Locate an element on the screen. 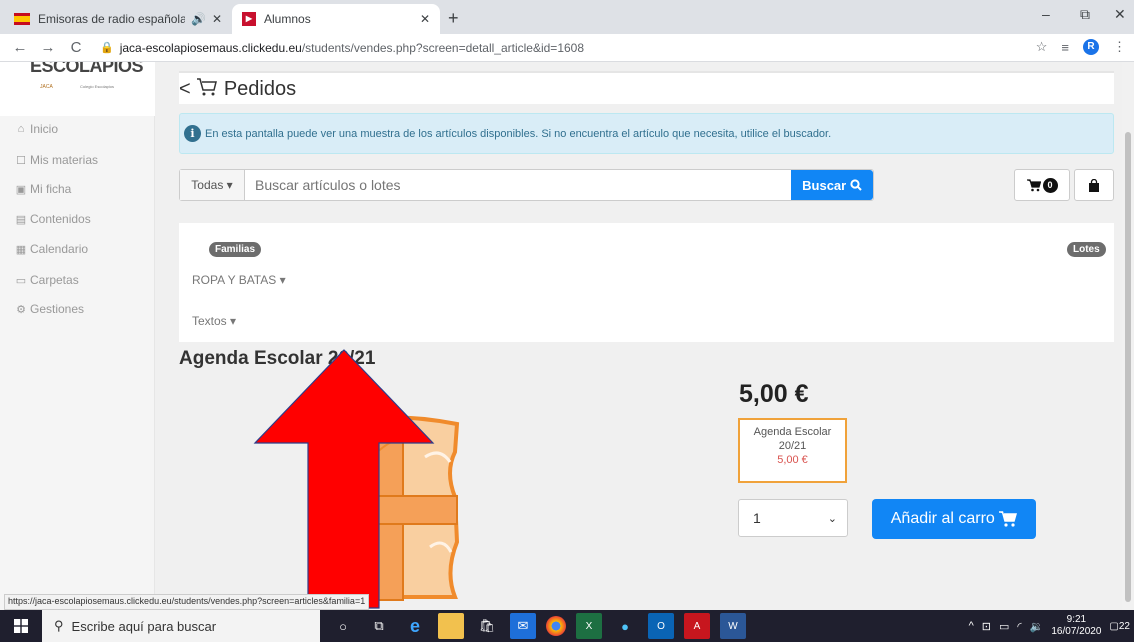 The height and width of the screenshot is (642, 1134). cart-button: 0 is located at coordinates (1042, 185).